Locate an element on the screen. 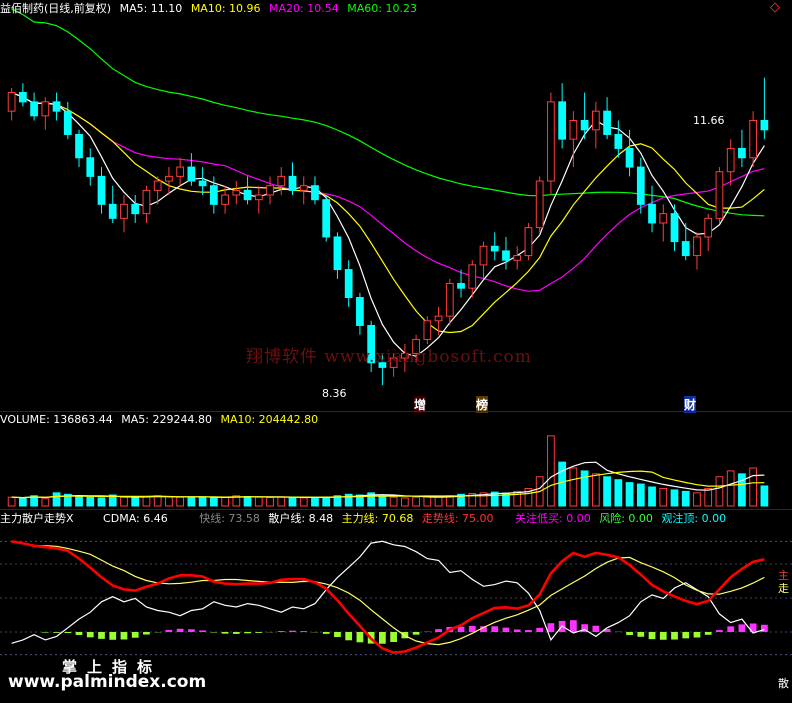 Image resolution: width=792 pixels, height=703 pixels. fengxian-value: 风险: 0.00 is located at coordinates (626, 518).